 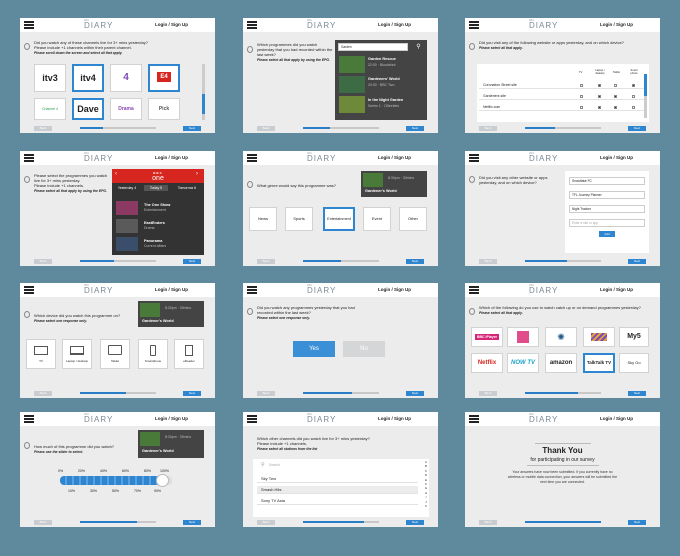 I want to click on device-smartphone: Smartphone, so click(x=153, y=354).